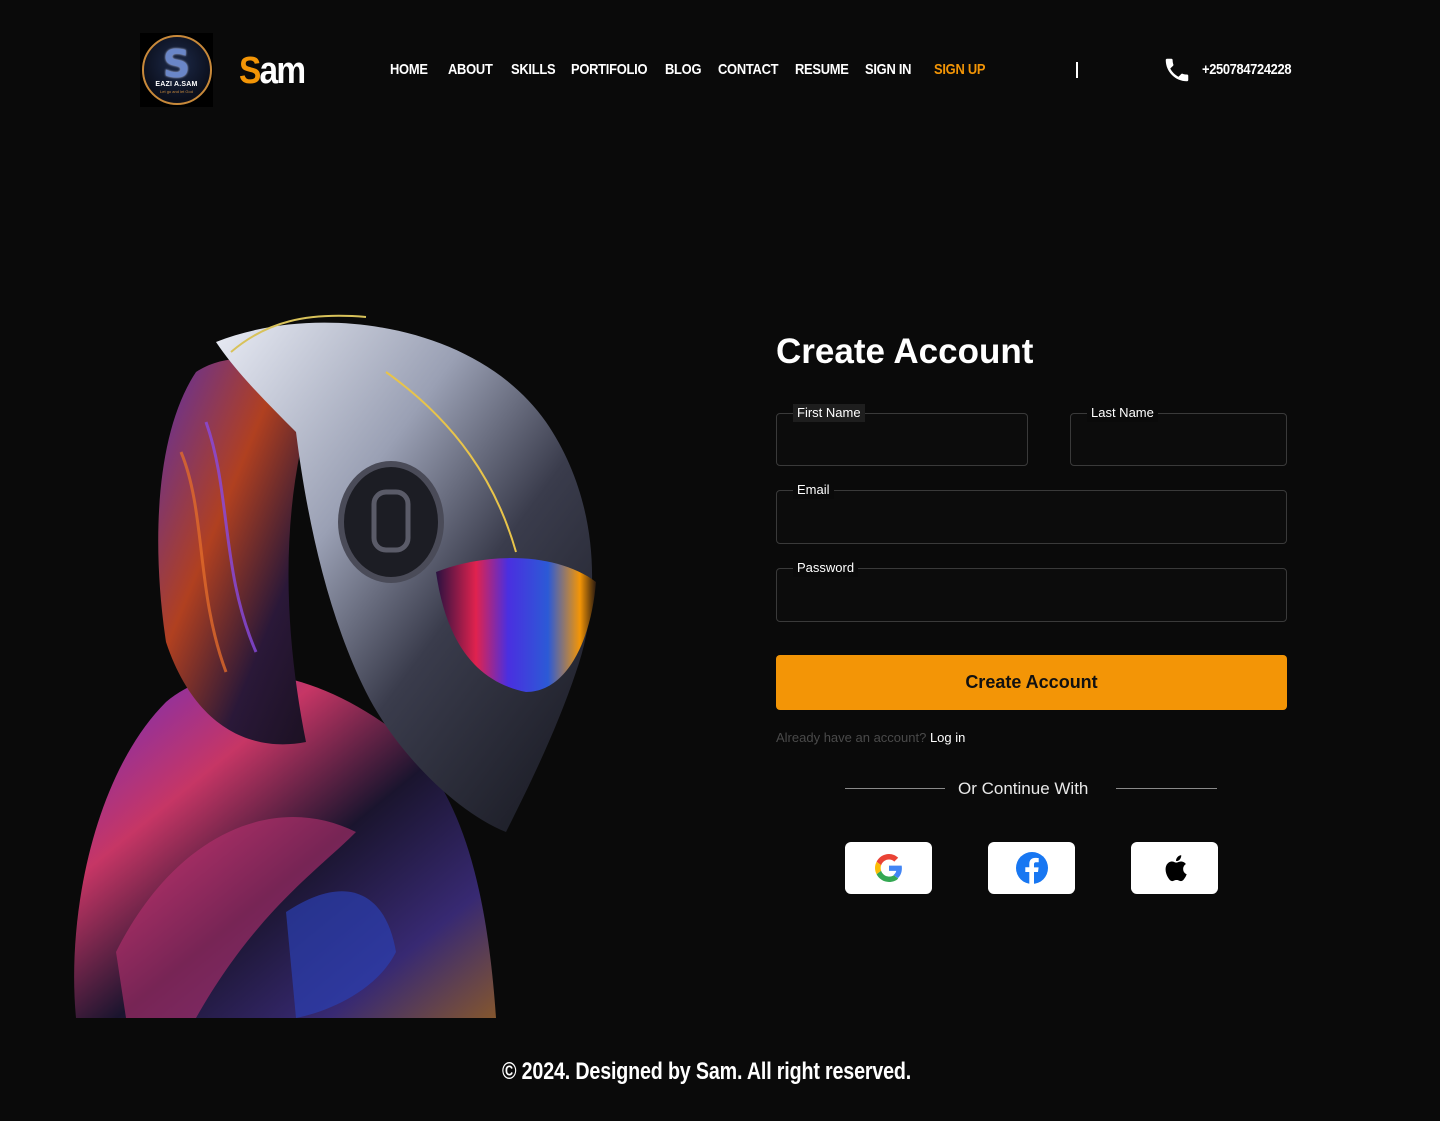 This screenshot has height=1121, width=1440. What do you see at coordinates (683, 70) in the screenshot?
I see `nav-blog: BLOG` at bounding box center [683, 70].